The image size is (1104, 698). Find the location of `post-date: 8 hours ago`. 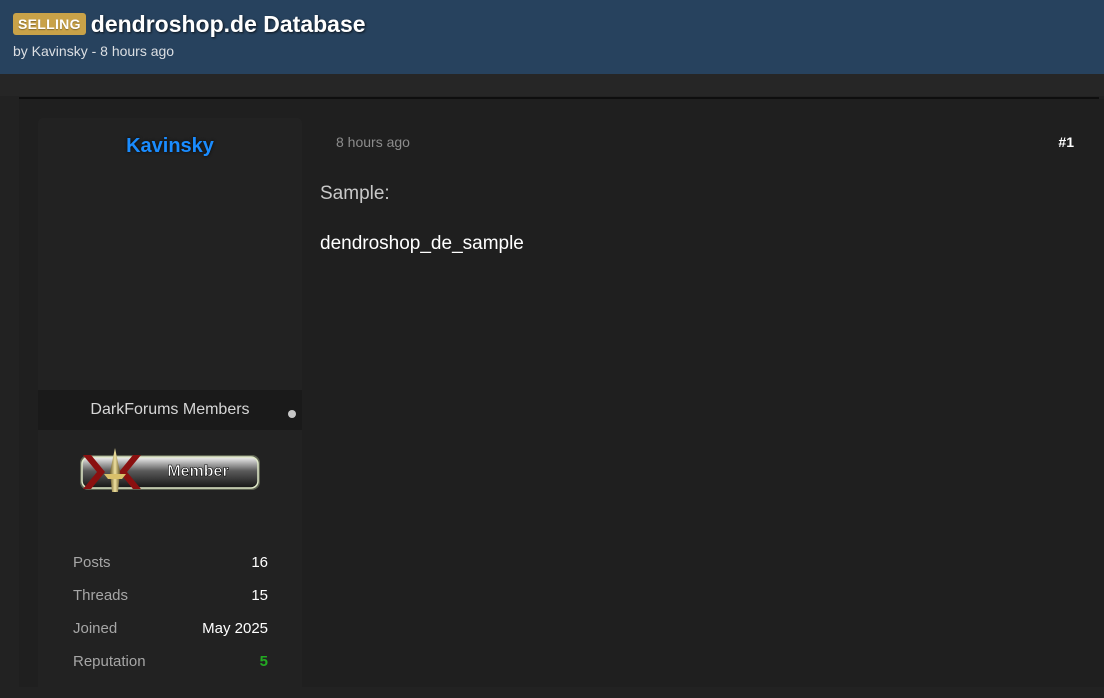

post-date: 8 hours ago is located at coordinates (373, 142).